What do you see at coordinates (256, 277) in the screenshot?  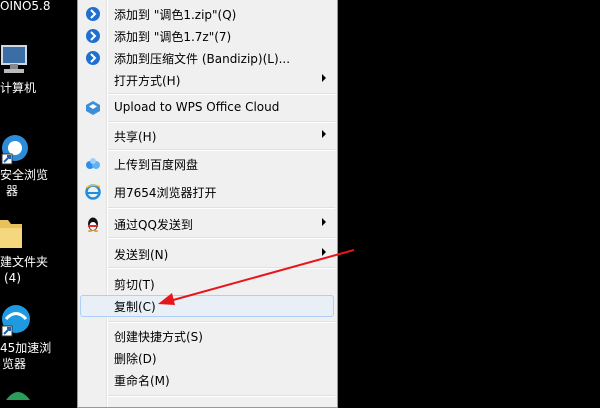 I see `annotation-arrow-icon` at bounding box center [256, 277].